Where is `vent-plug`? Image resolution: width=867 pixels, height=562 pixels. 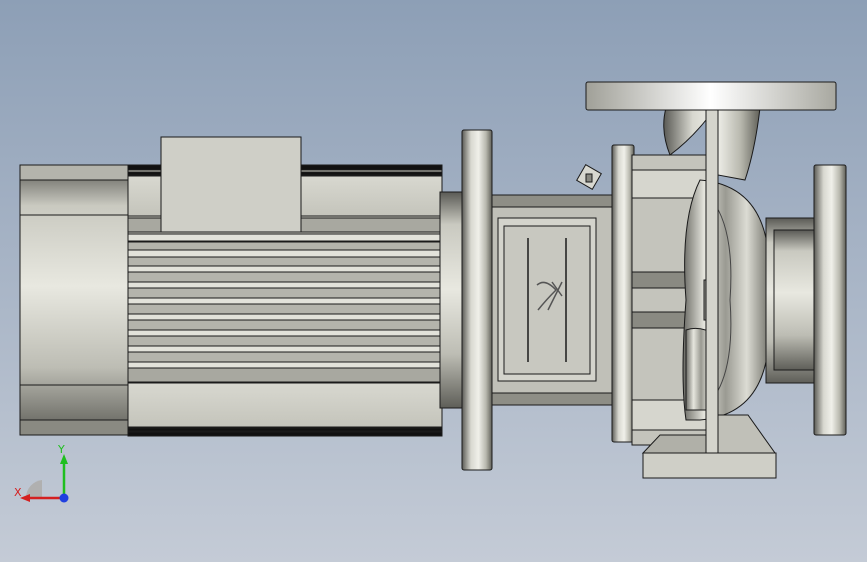 vent-plug is located at coordinates (589, 177).